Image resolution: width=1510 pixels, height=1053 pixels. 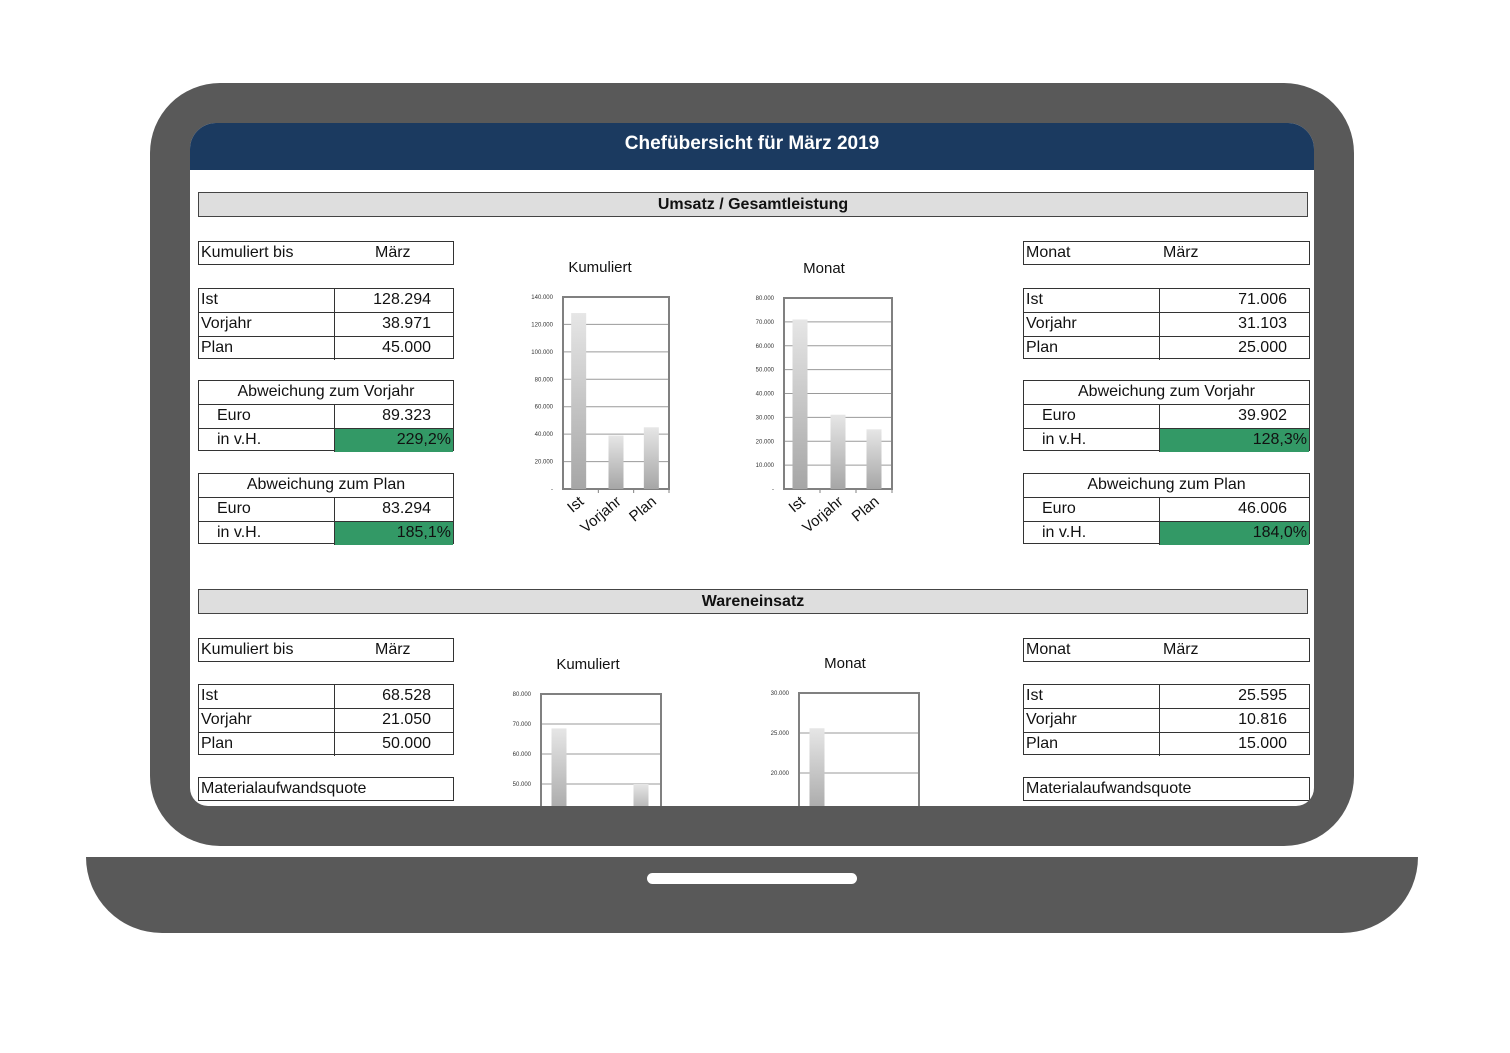 I want to click on x-tick-label: Plan, so click(x=866, y=509).